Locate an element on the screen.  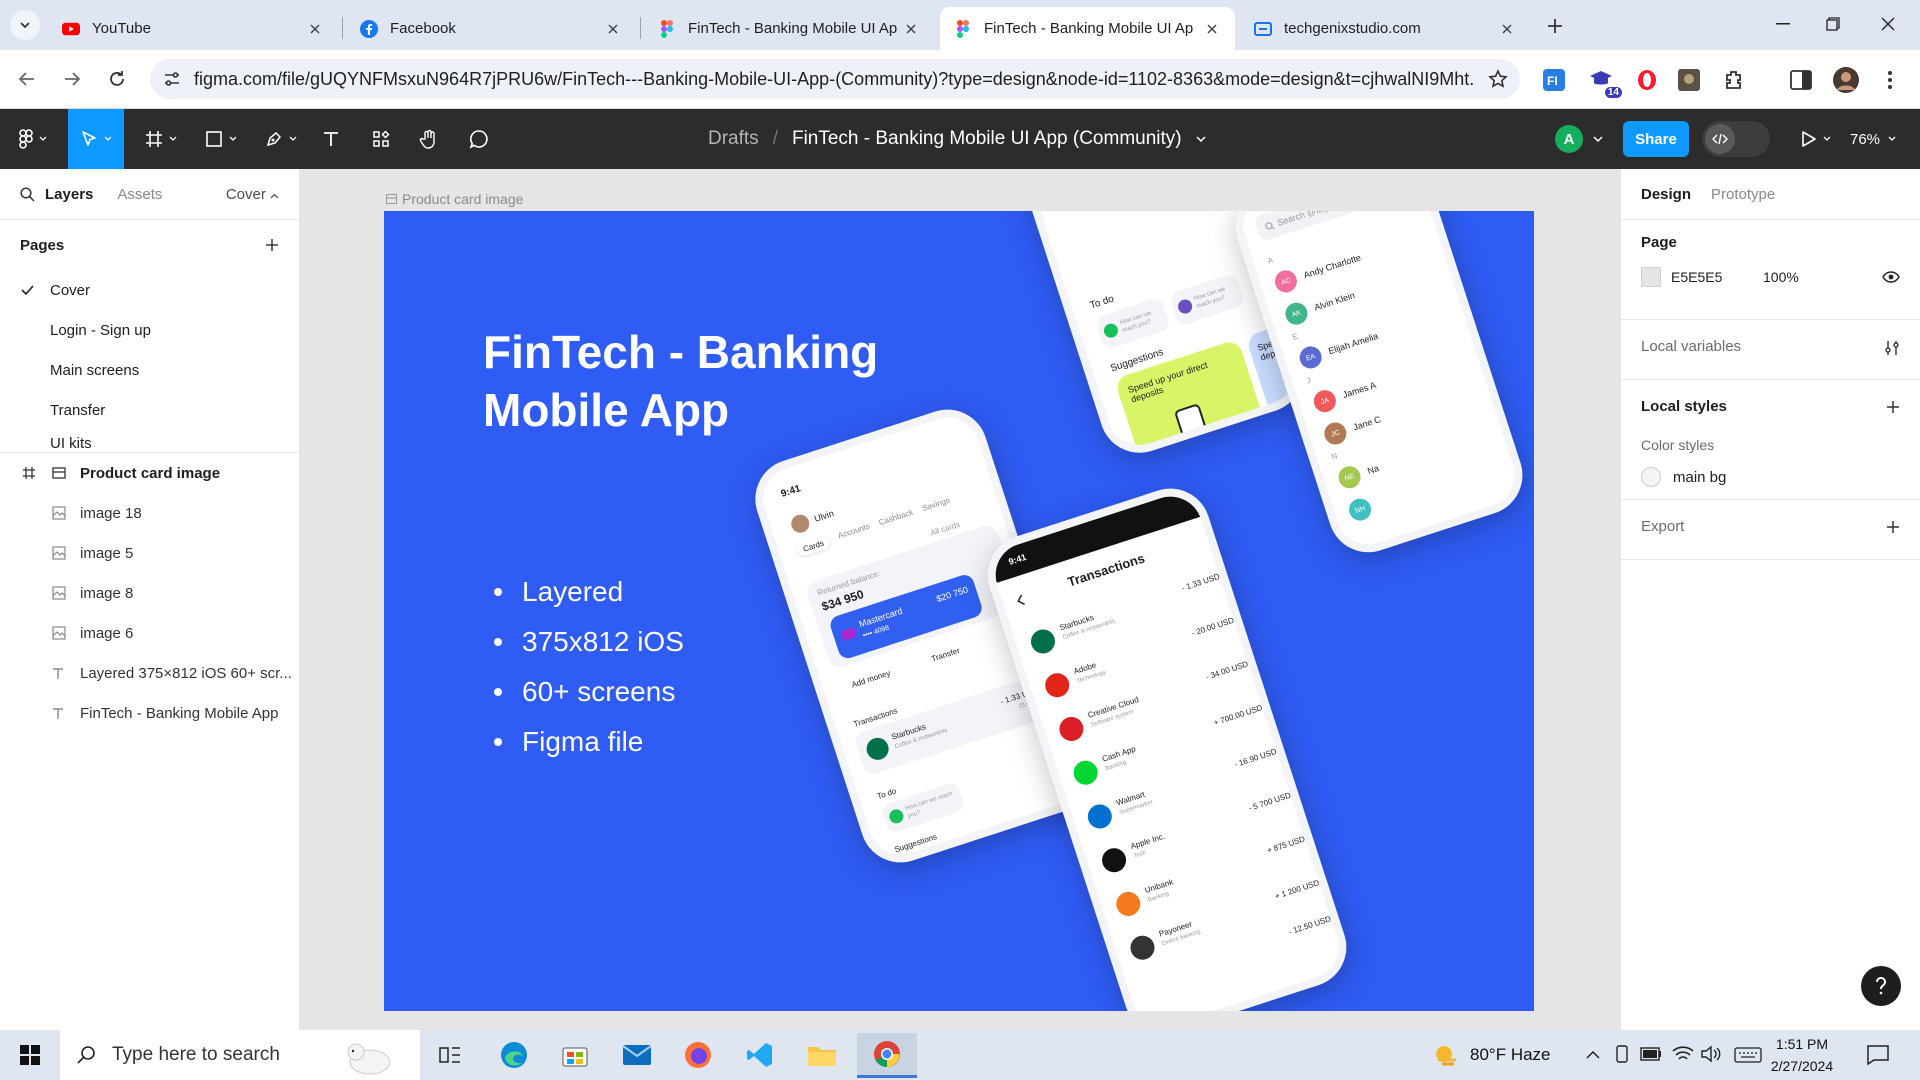
frame-hash-icon is located at coordinates (29, 473).